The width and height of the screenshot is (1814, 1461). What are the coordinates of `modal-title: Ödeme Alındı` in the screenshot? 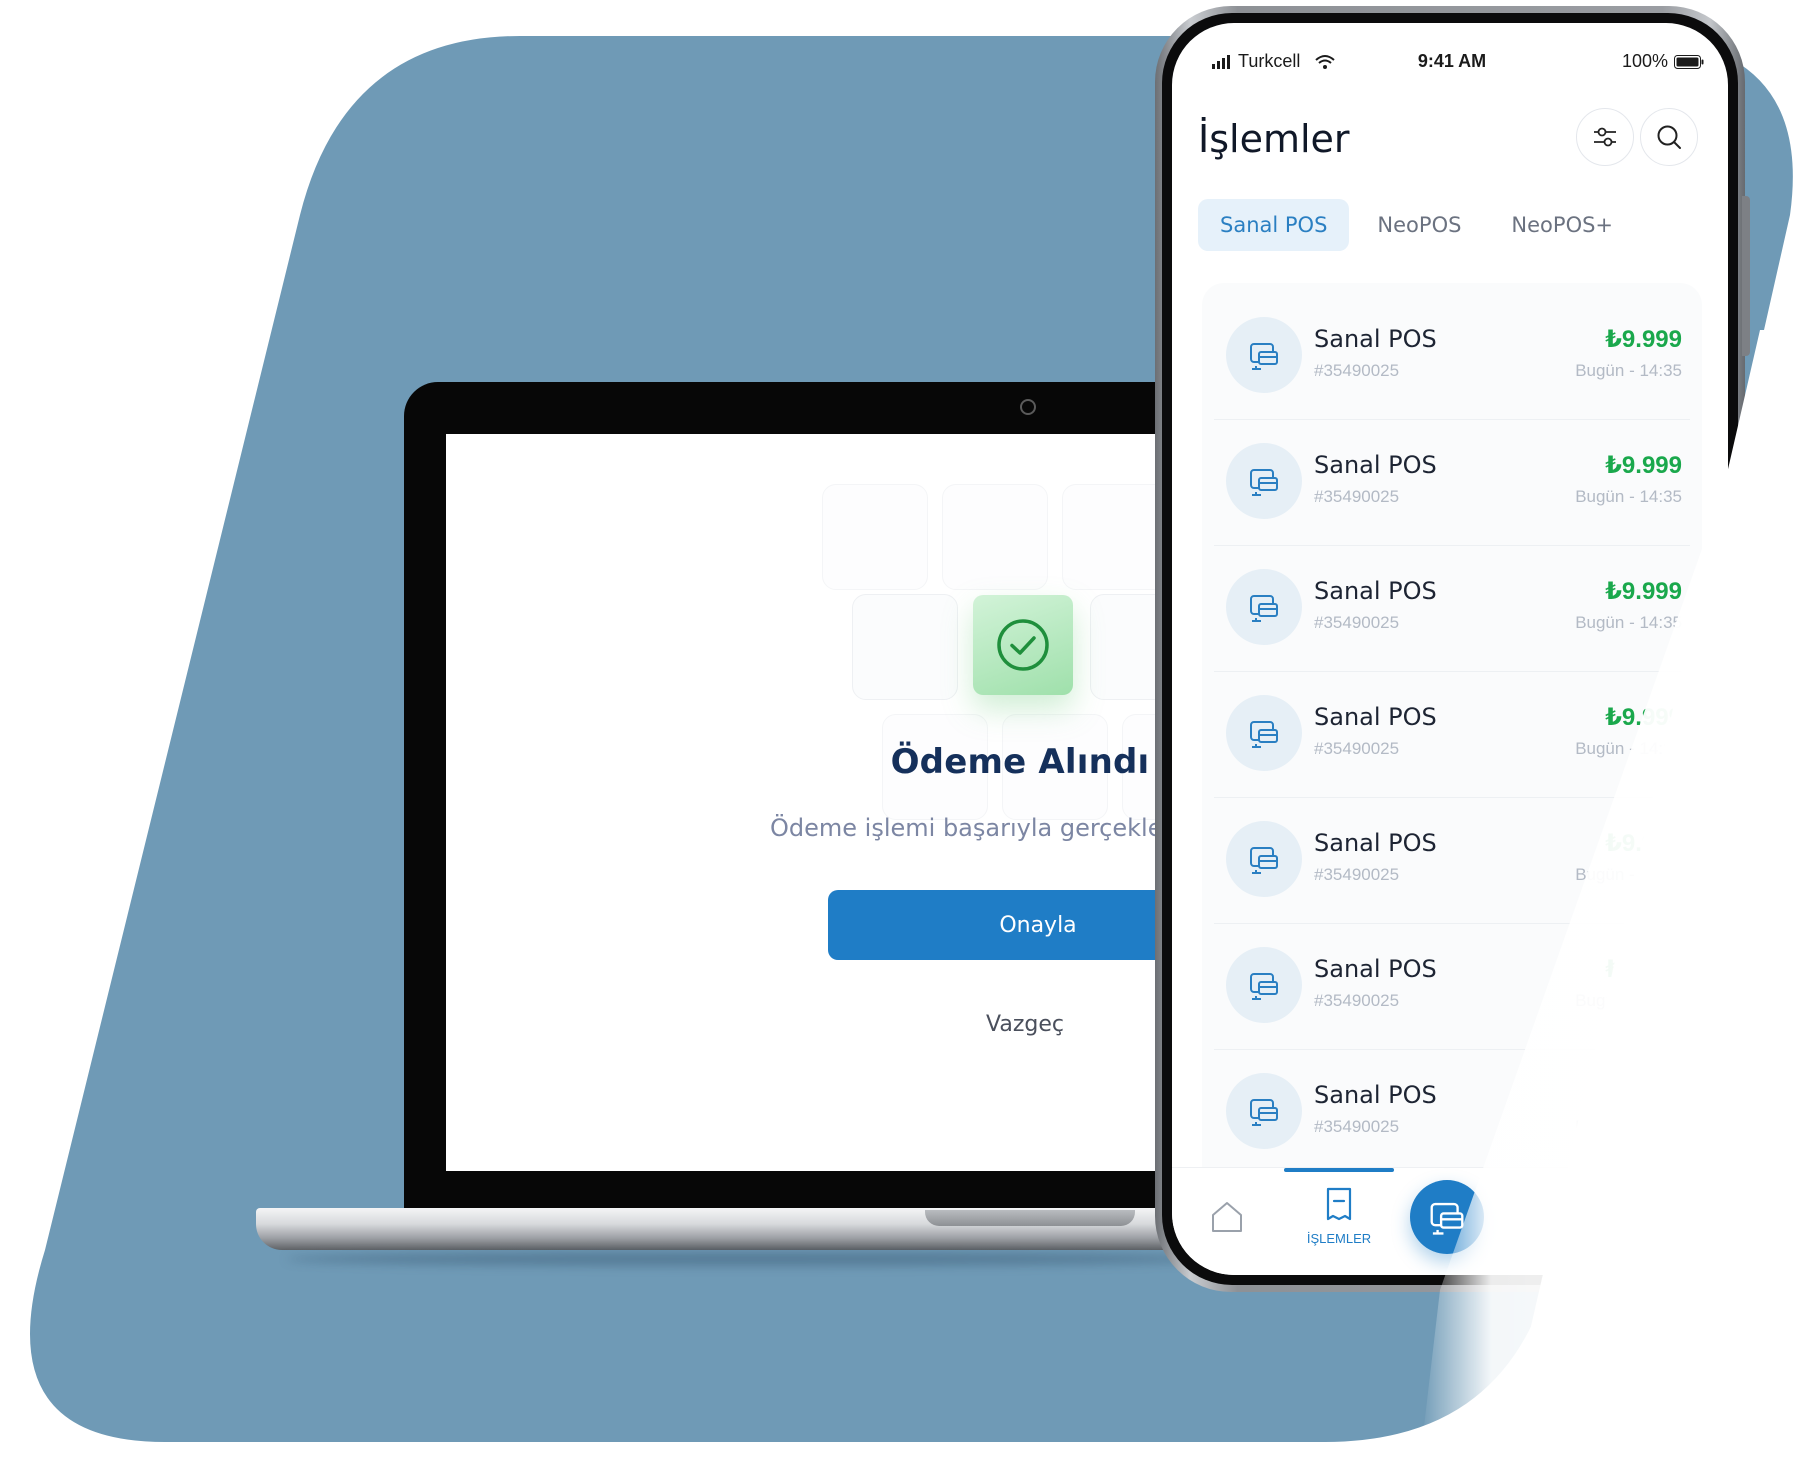 It's located at (1020, 762).